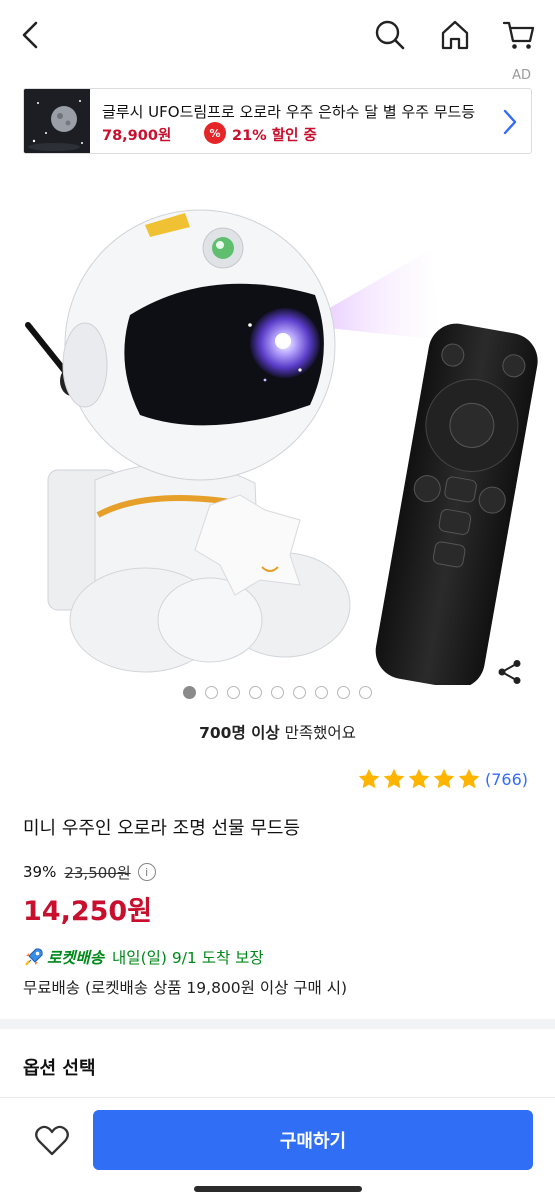 Image resolution: width=555 pixels, height=1200 pixels. I want to click on cart-icon, so click(518, 35).